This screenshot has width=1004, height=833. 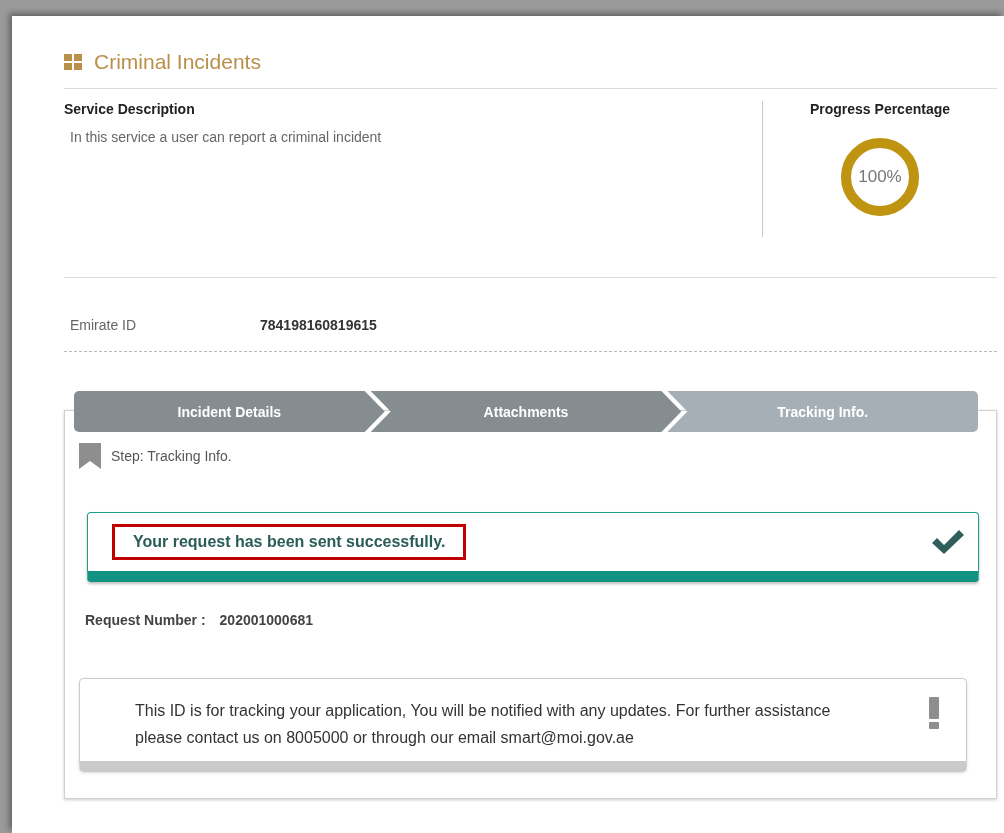 What do you see at coordinates (880, 177) in the screenshot?
I see `progress-reading: 100%` at bounding box center [880, 177].